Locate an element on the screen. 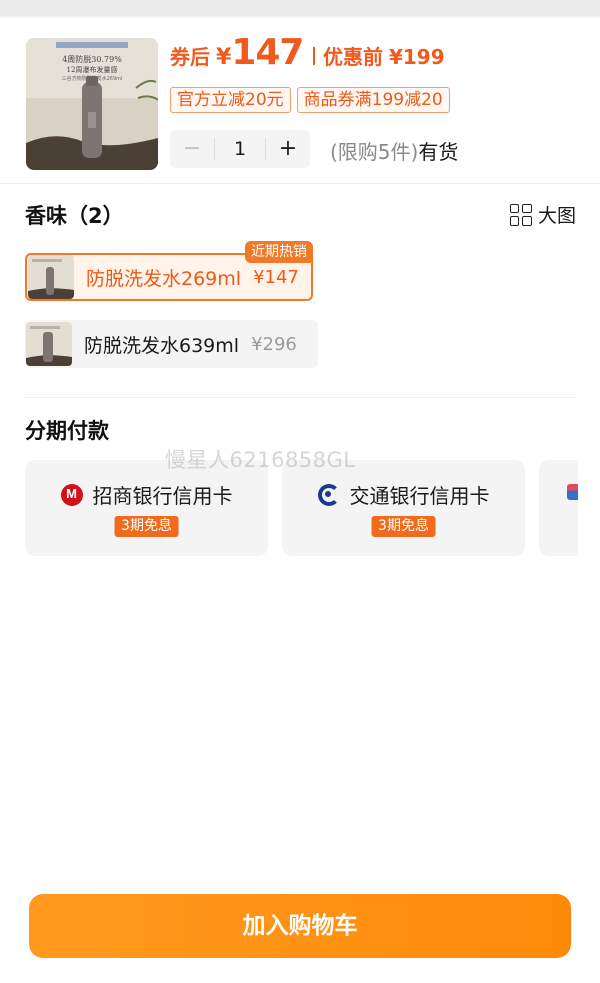  installment-card-bocom: 交通银行信用卡 3期免息 is located at coordinates (403, 508).